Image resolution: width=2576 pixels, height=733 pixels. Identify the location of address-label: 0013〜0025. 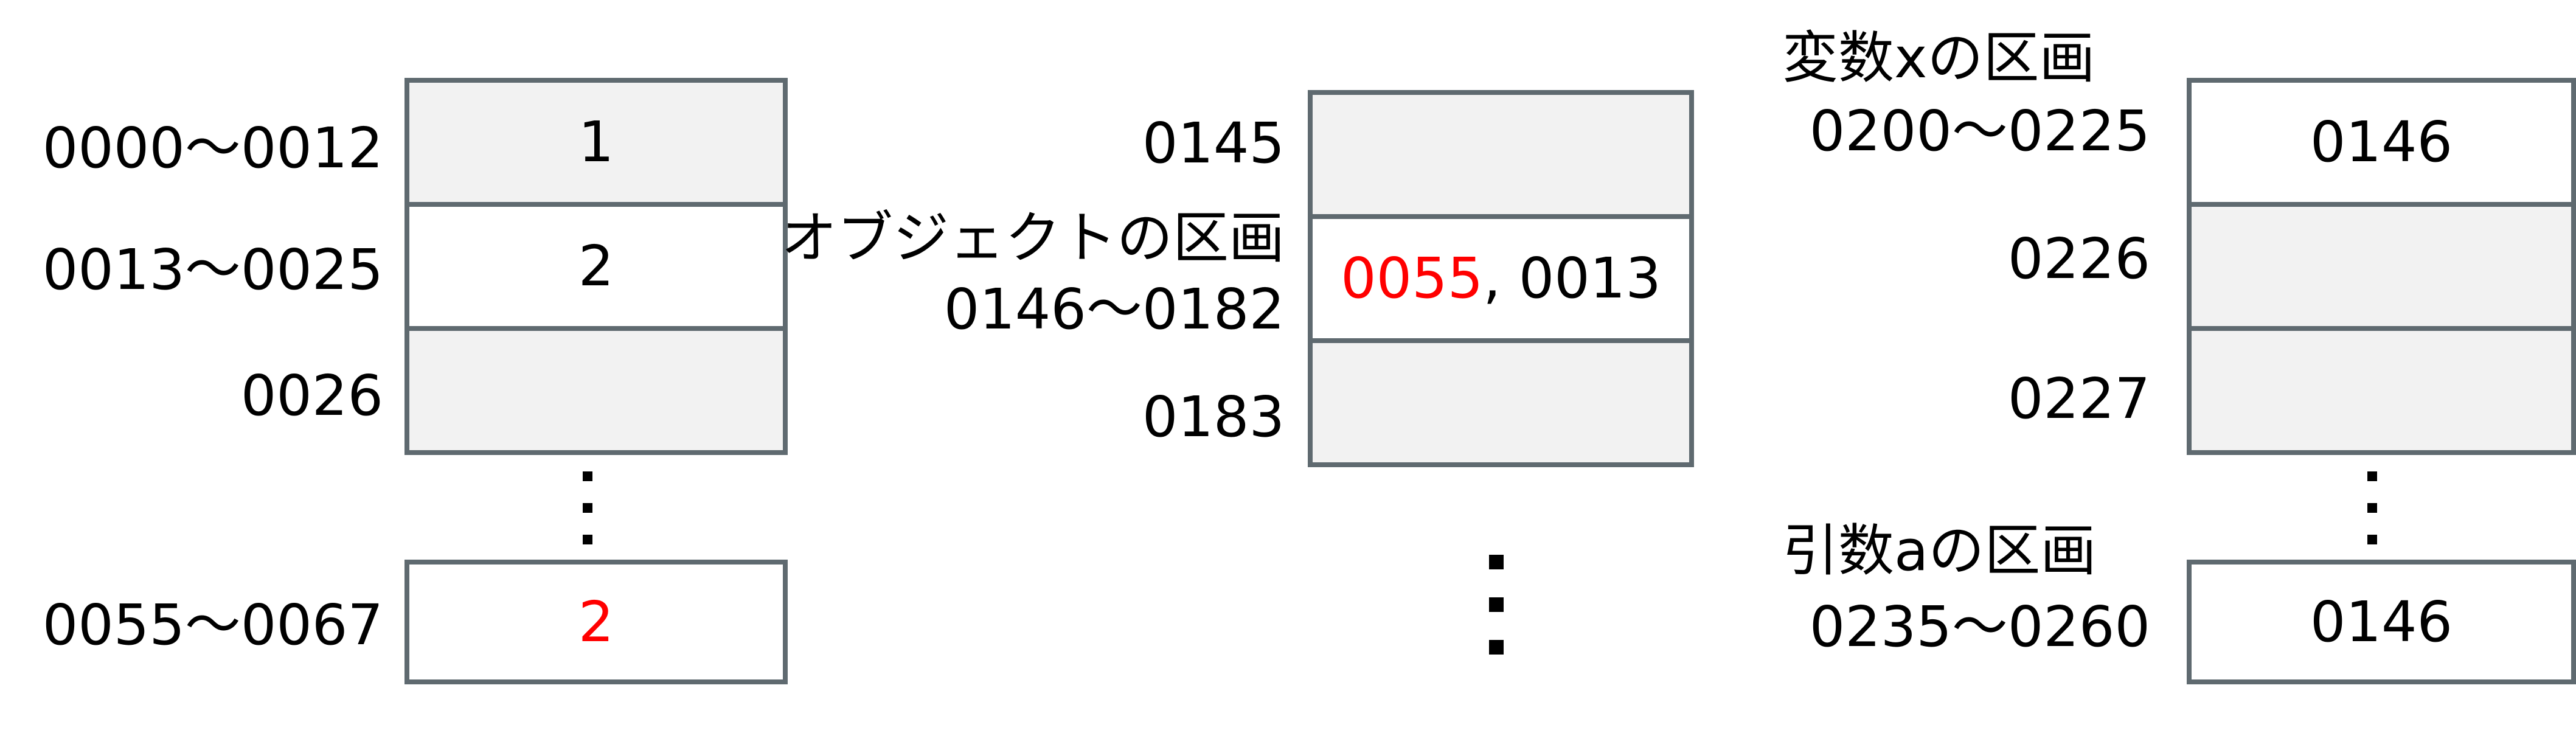
(212, 269).